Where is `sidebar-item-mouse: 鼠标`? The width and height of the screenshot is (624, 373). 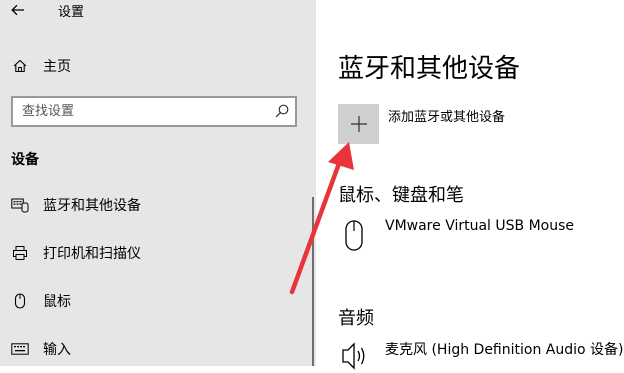
sidebar-item-mouse: 鼠标 is located at coordinates (156, 301).